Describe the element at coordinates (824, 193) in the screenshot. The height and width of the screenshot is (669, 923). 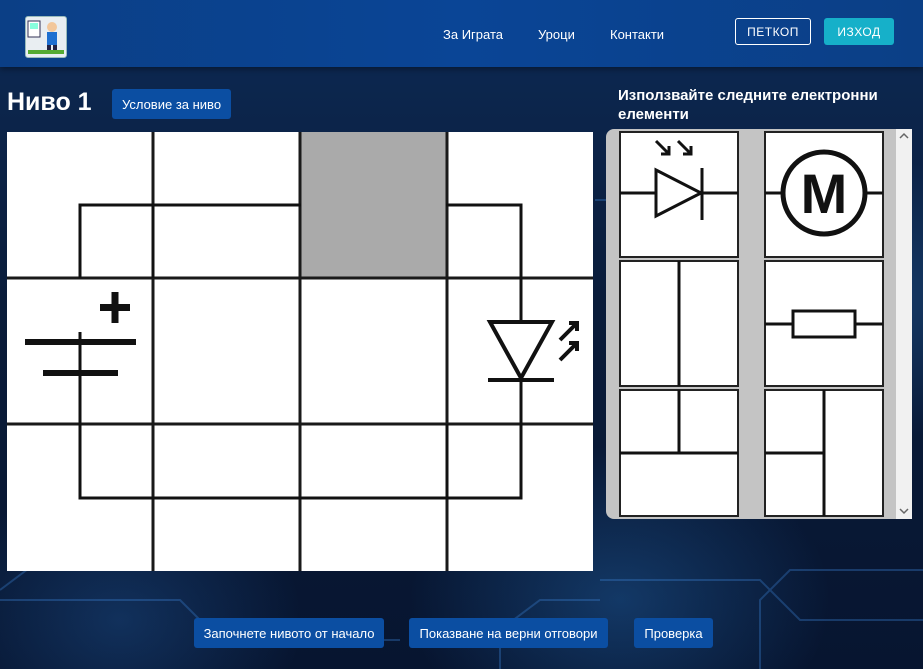
I see `svg-text: M` at that location.